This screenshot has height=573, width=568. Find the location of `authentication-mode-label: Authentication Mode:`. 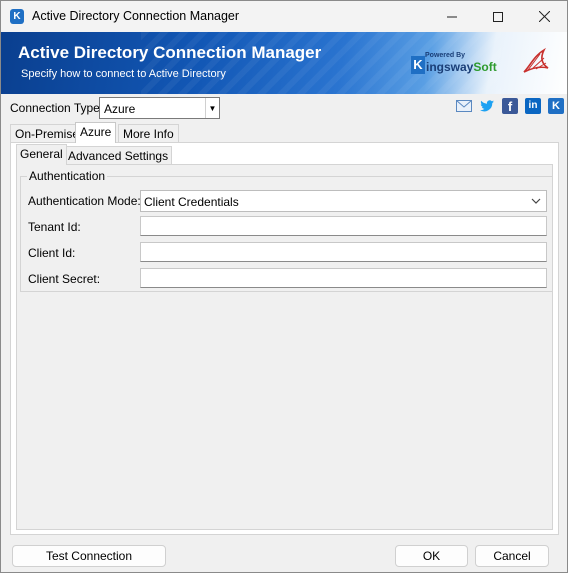

authentication-mode-label: Authentication Mode: is located at coordinates (84, 201).